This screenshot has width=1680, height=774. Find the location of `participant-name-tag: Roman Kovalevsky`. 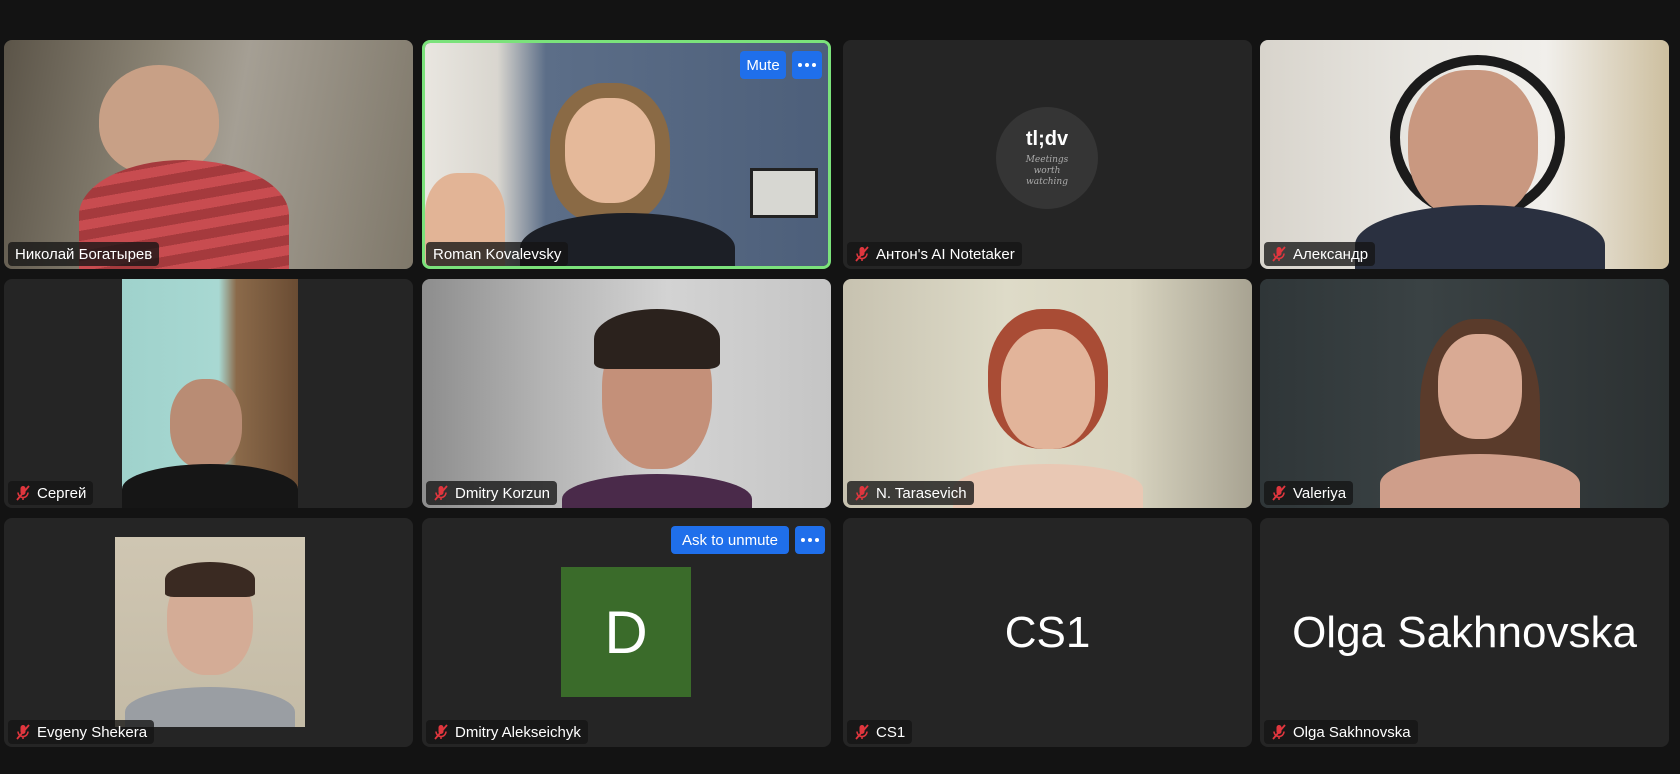

participant-name-tag: Roman Kovalevsky is located at coordinates (497, 254).